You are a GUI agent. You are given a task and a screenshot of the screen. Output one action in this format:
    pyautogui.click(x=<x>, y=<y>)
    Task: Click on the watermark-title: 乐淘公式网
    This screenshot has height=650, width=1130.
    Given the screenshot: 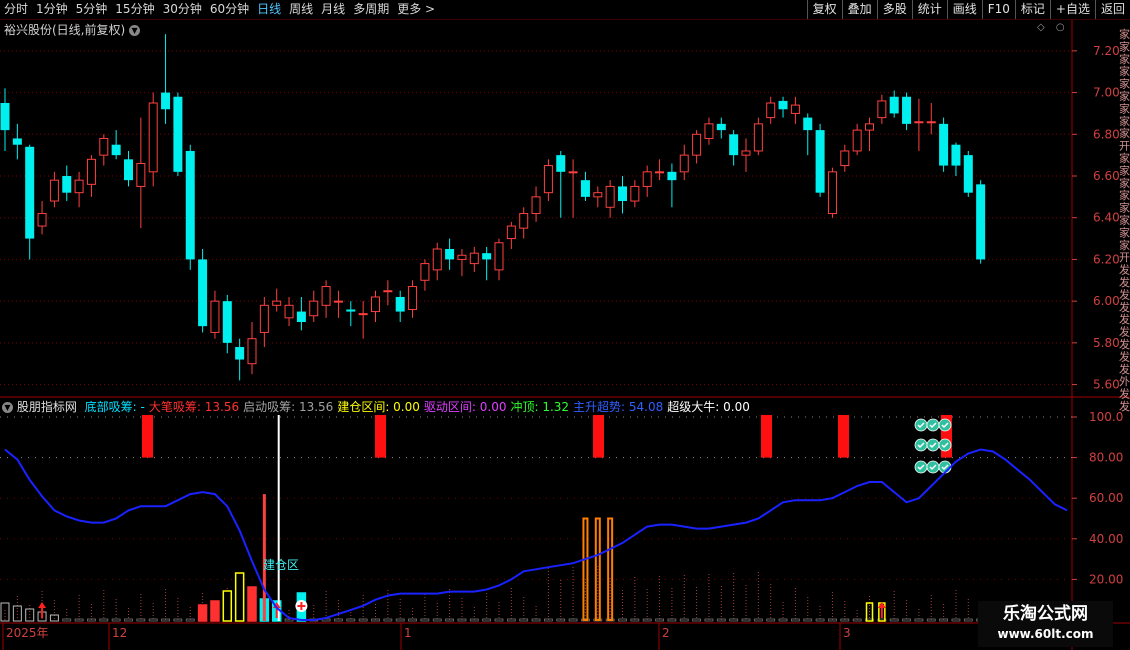 What is the action you would take?
    pyautogui.click(x=1045, y=614)
    